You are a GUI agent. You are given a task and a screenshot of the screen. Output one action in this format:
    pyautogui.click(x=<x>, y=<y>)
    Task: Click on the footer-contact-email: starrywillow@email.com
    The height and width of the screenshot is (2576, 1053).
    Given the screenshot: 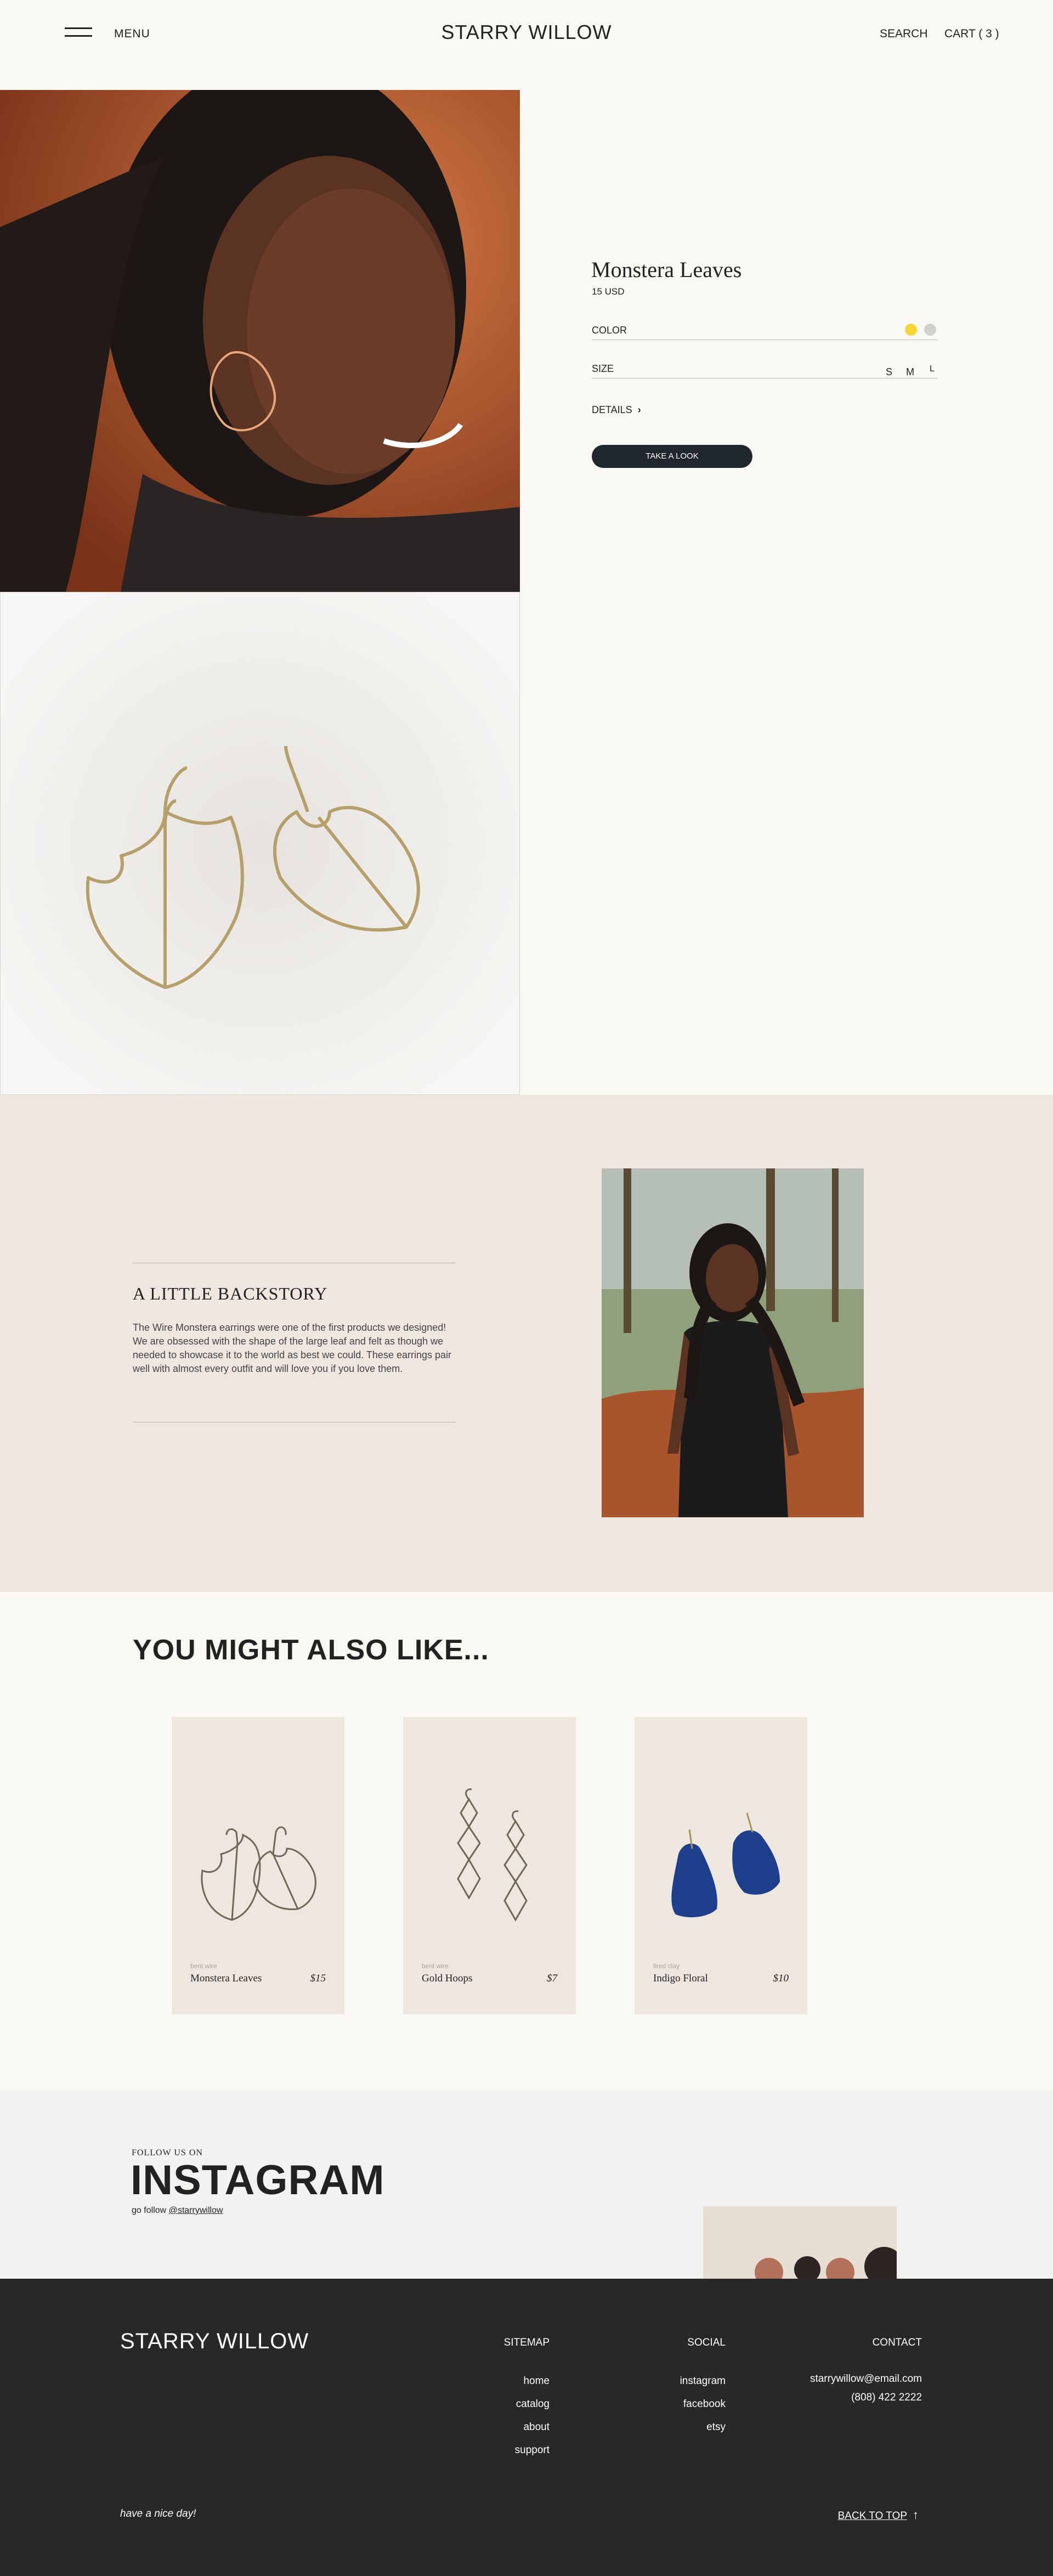 What is the action you would take?
    pyautogui.click(x=866, y=2379)
    